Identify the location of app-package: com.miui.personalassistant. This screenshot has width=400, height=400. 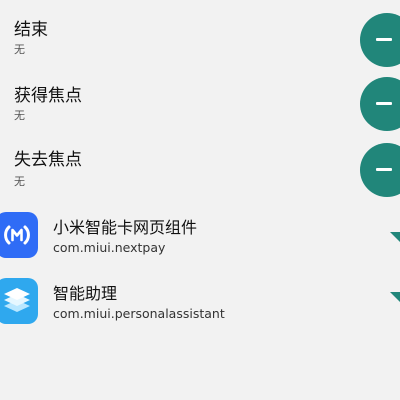
(139, 313).